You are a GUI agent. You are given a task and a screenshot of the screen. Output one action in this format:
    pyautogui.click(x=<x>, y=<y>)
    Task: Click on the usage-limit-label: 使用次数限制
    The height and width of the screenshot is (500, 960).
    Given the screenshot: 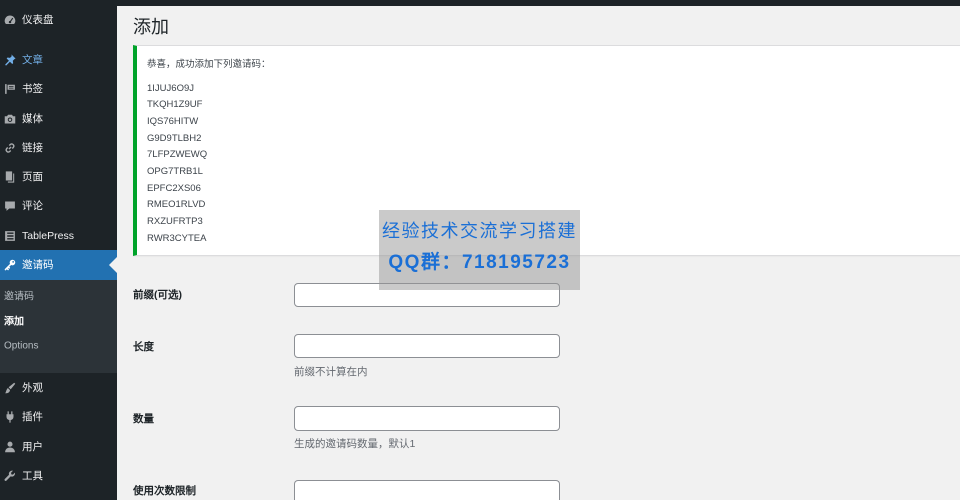 What is the action you would take?
    pyautogui.click(x=164, y=491)
    